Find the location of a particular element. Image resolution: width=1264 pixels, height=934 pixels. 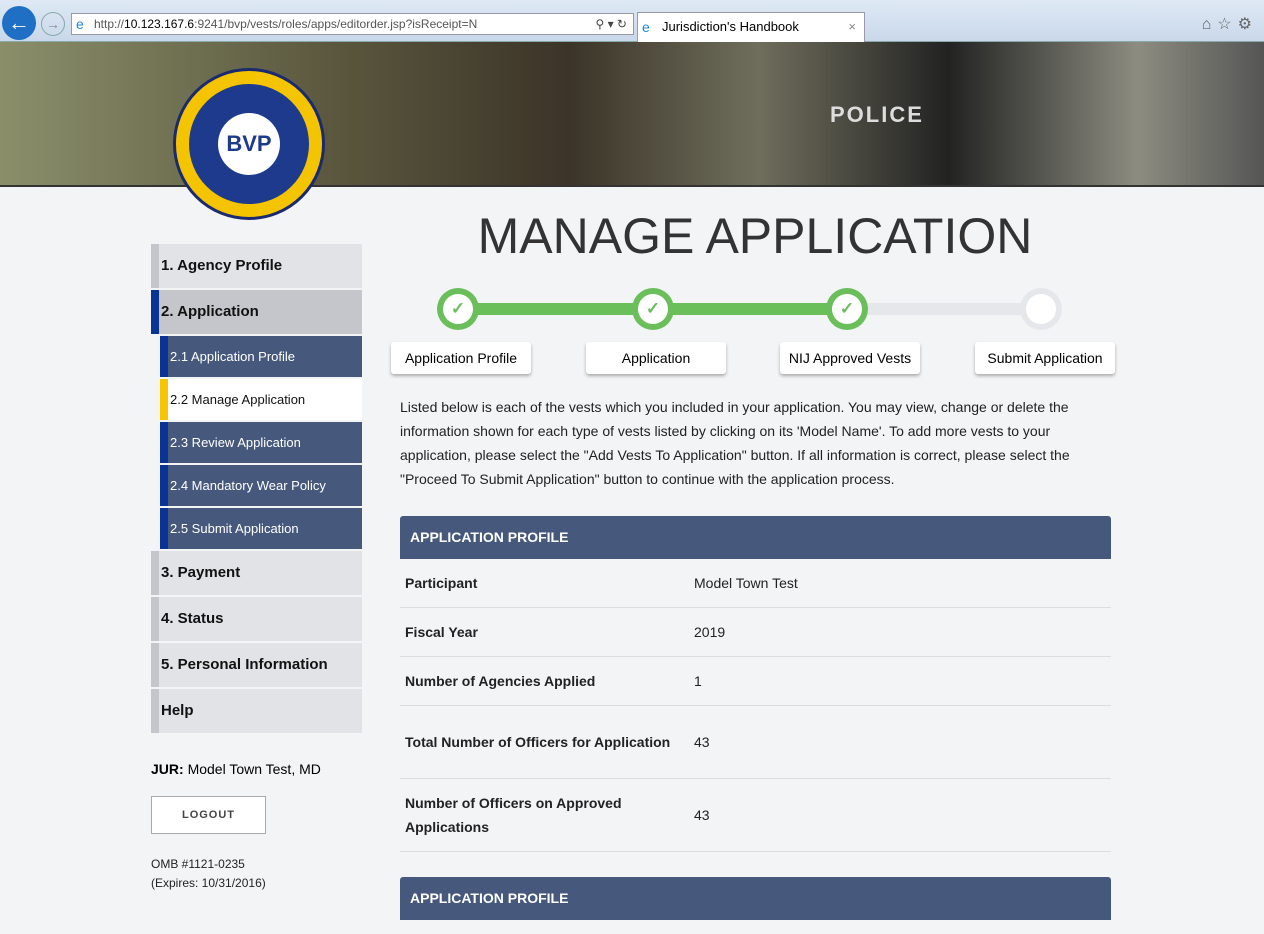

omb-number: OMB #1121-0235 is located at coordinates (198, 864).